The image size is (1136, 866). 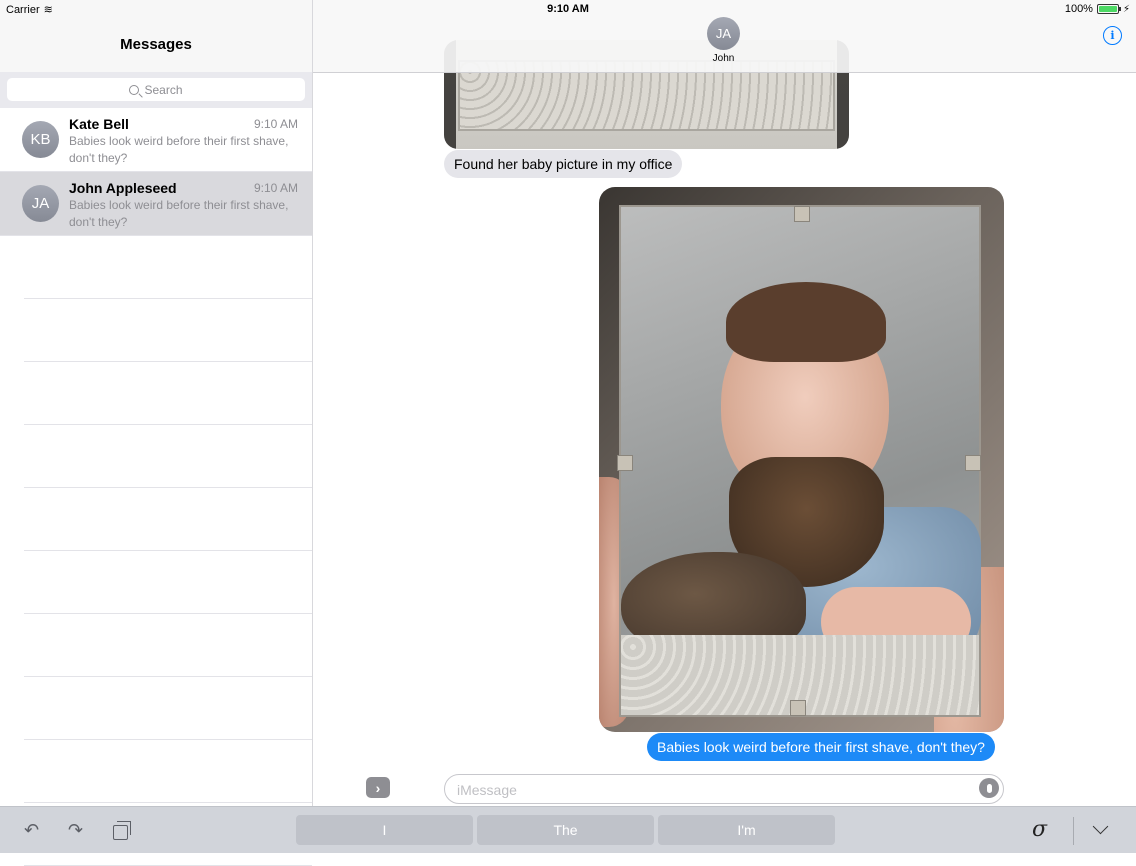 I want to click on handwriting-icon: σ, so click(x=1039, y=829).